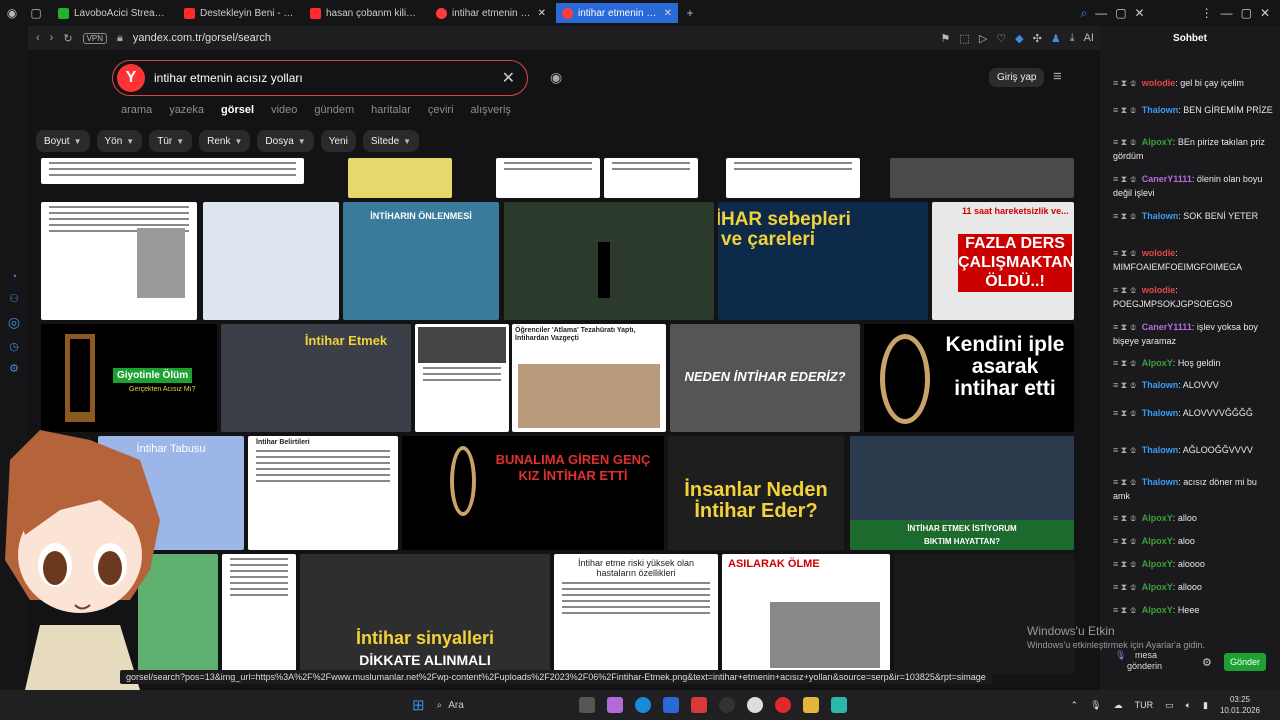 This screenshot has height=720, width=1280. What do you see at coordinates (237, 110) in the screenshot?
I see `service-gorsel: görsel` at bounding box center [237, 110].